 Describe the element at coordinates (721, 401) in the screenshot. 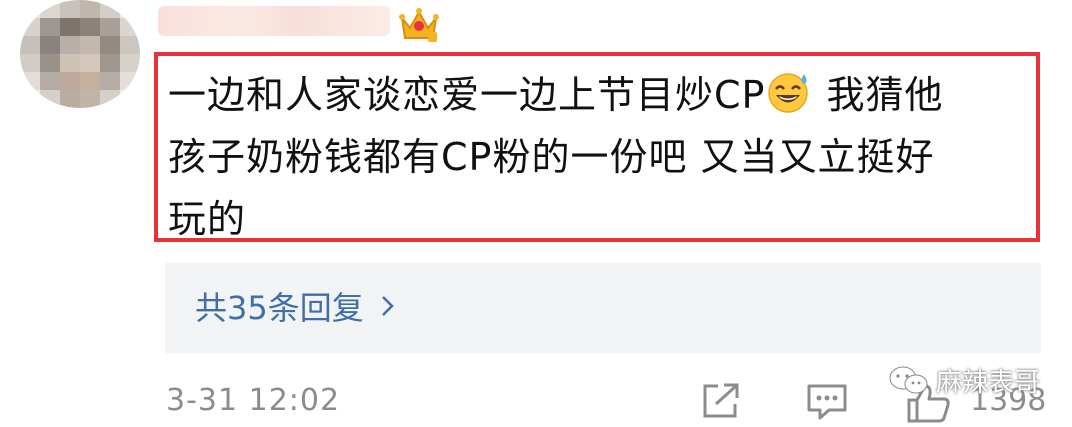

I see `share-icon` at that location.